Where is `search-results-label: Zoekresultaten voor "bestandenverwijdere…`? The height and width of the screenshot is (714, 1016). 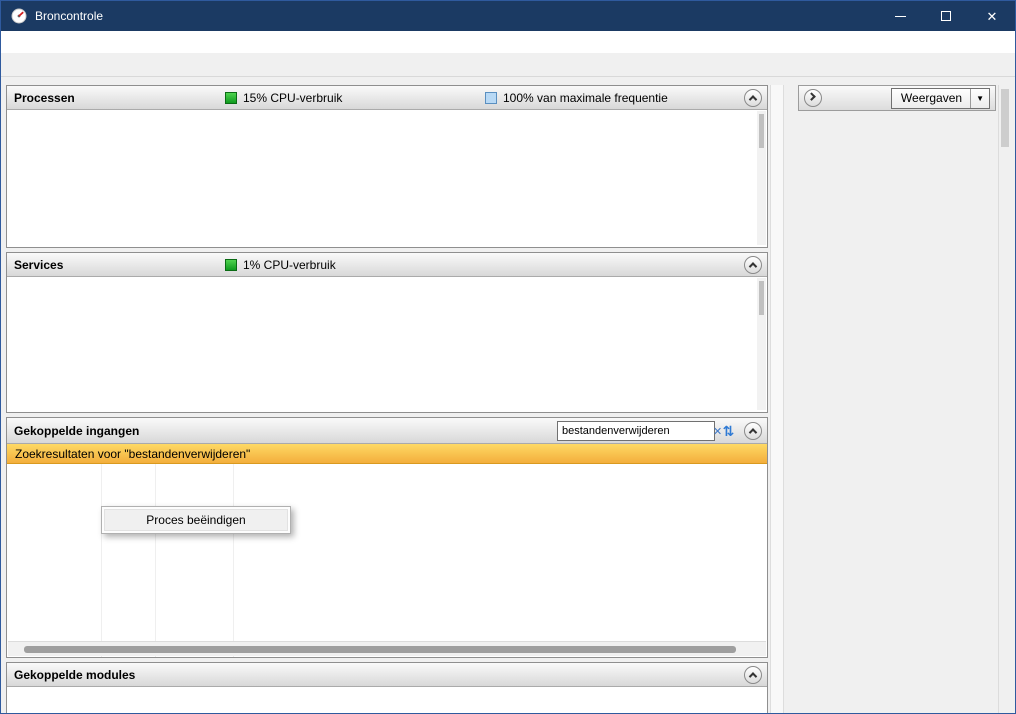
search-results-label: Zoekresultaten voor "bestandenverwijdere… is located at coordinates (133, 453).